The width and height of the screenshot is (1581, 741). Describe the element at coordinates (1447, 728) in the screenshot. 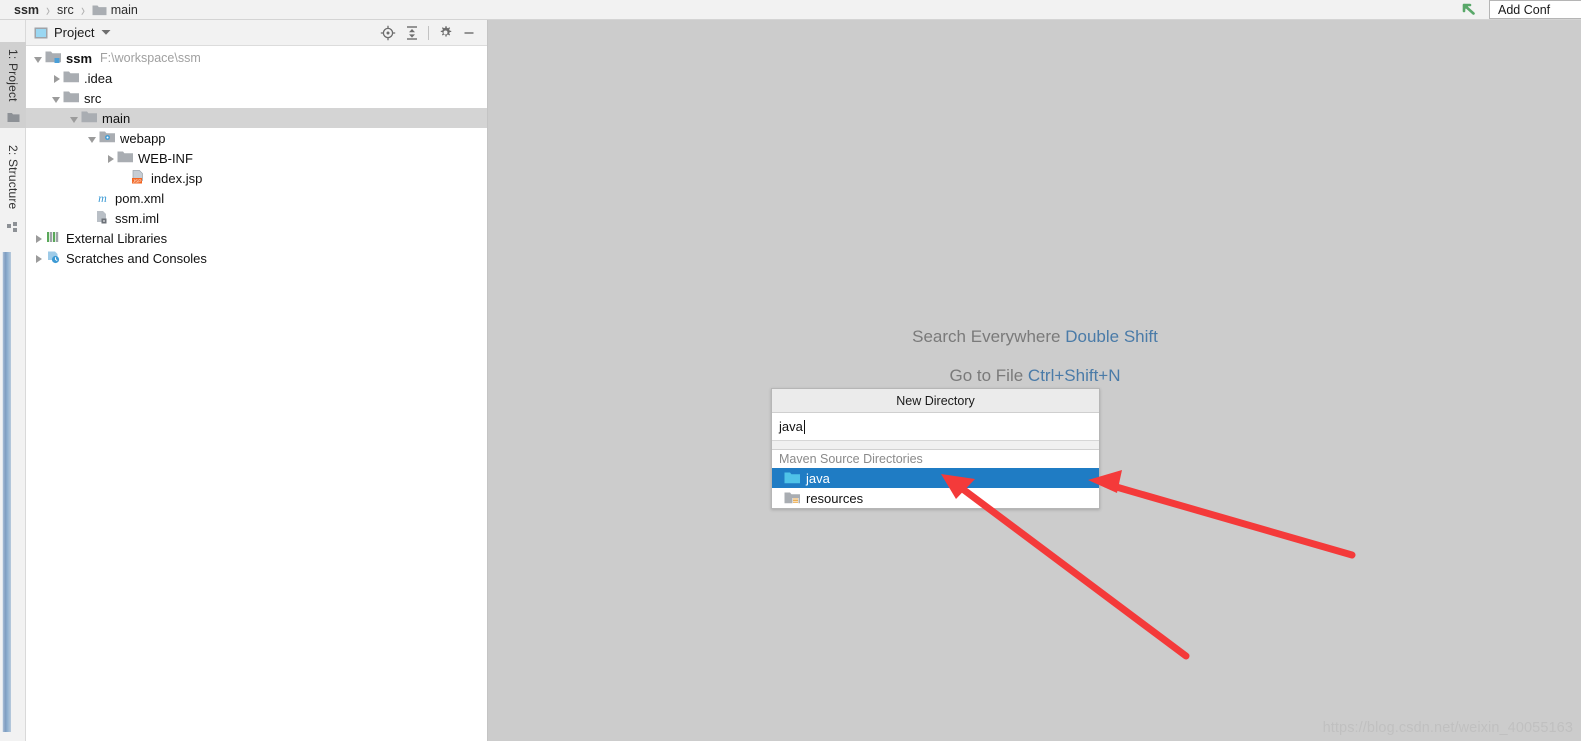

I see `watermark: https://blog.csdn.net/weixin_40055163` at that location.